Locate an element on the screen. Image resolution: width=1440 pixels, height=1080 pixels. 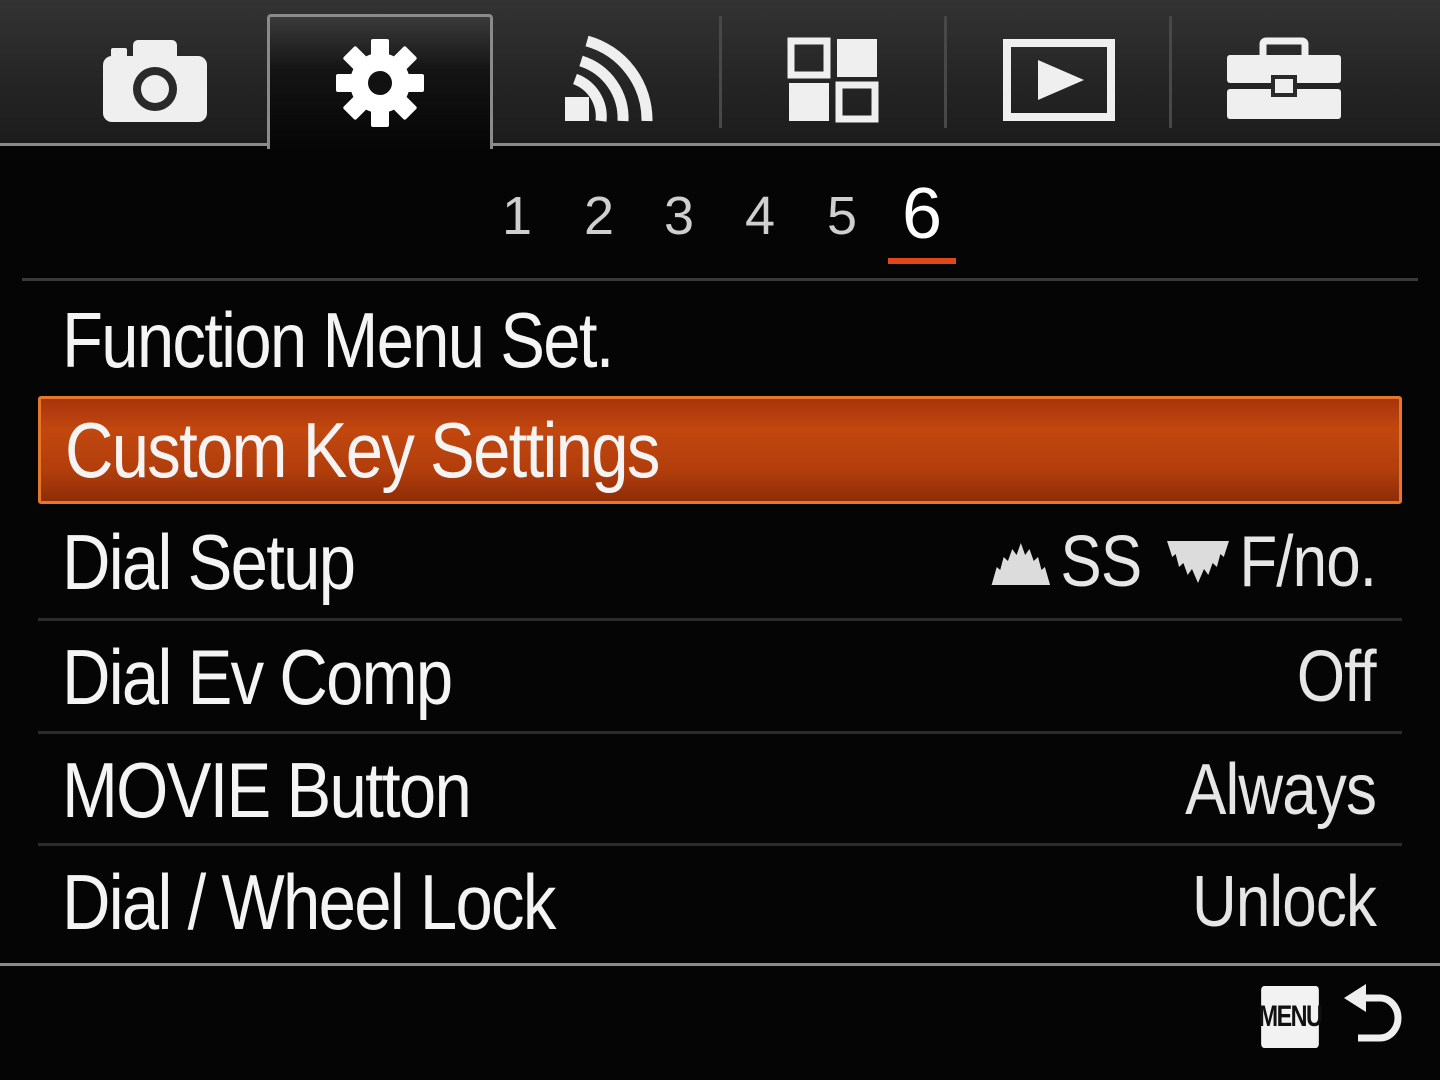
page-number-current: 6 is located at coordinates (922, 214).